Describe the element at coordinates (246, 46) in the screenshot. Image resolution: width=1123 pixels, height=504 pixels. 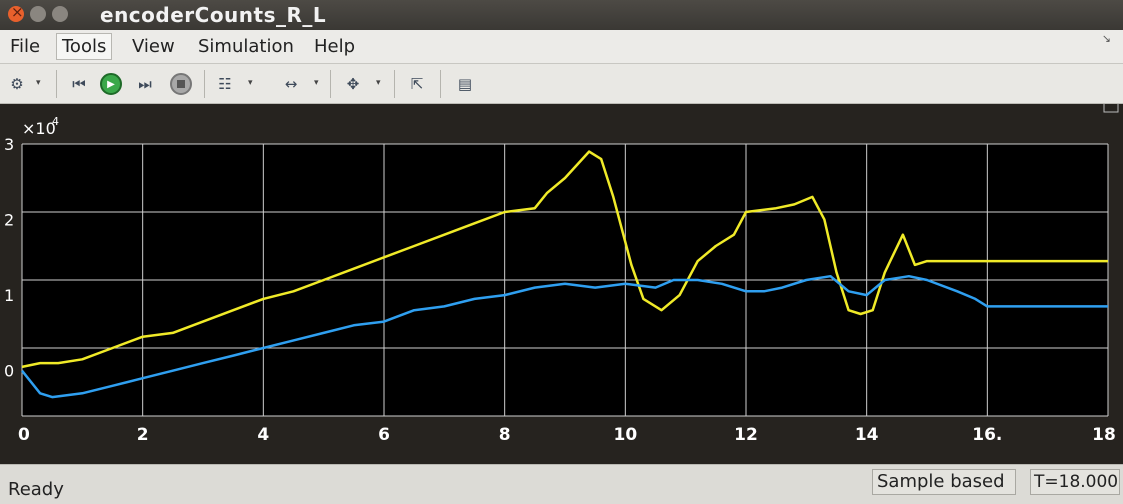
I see `menu-simulation: Simulation` at that location.